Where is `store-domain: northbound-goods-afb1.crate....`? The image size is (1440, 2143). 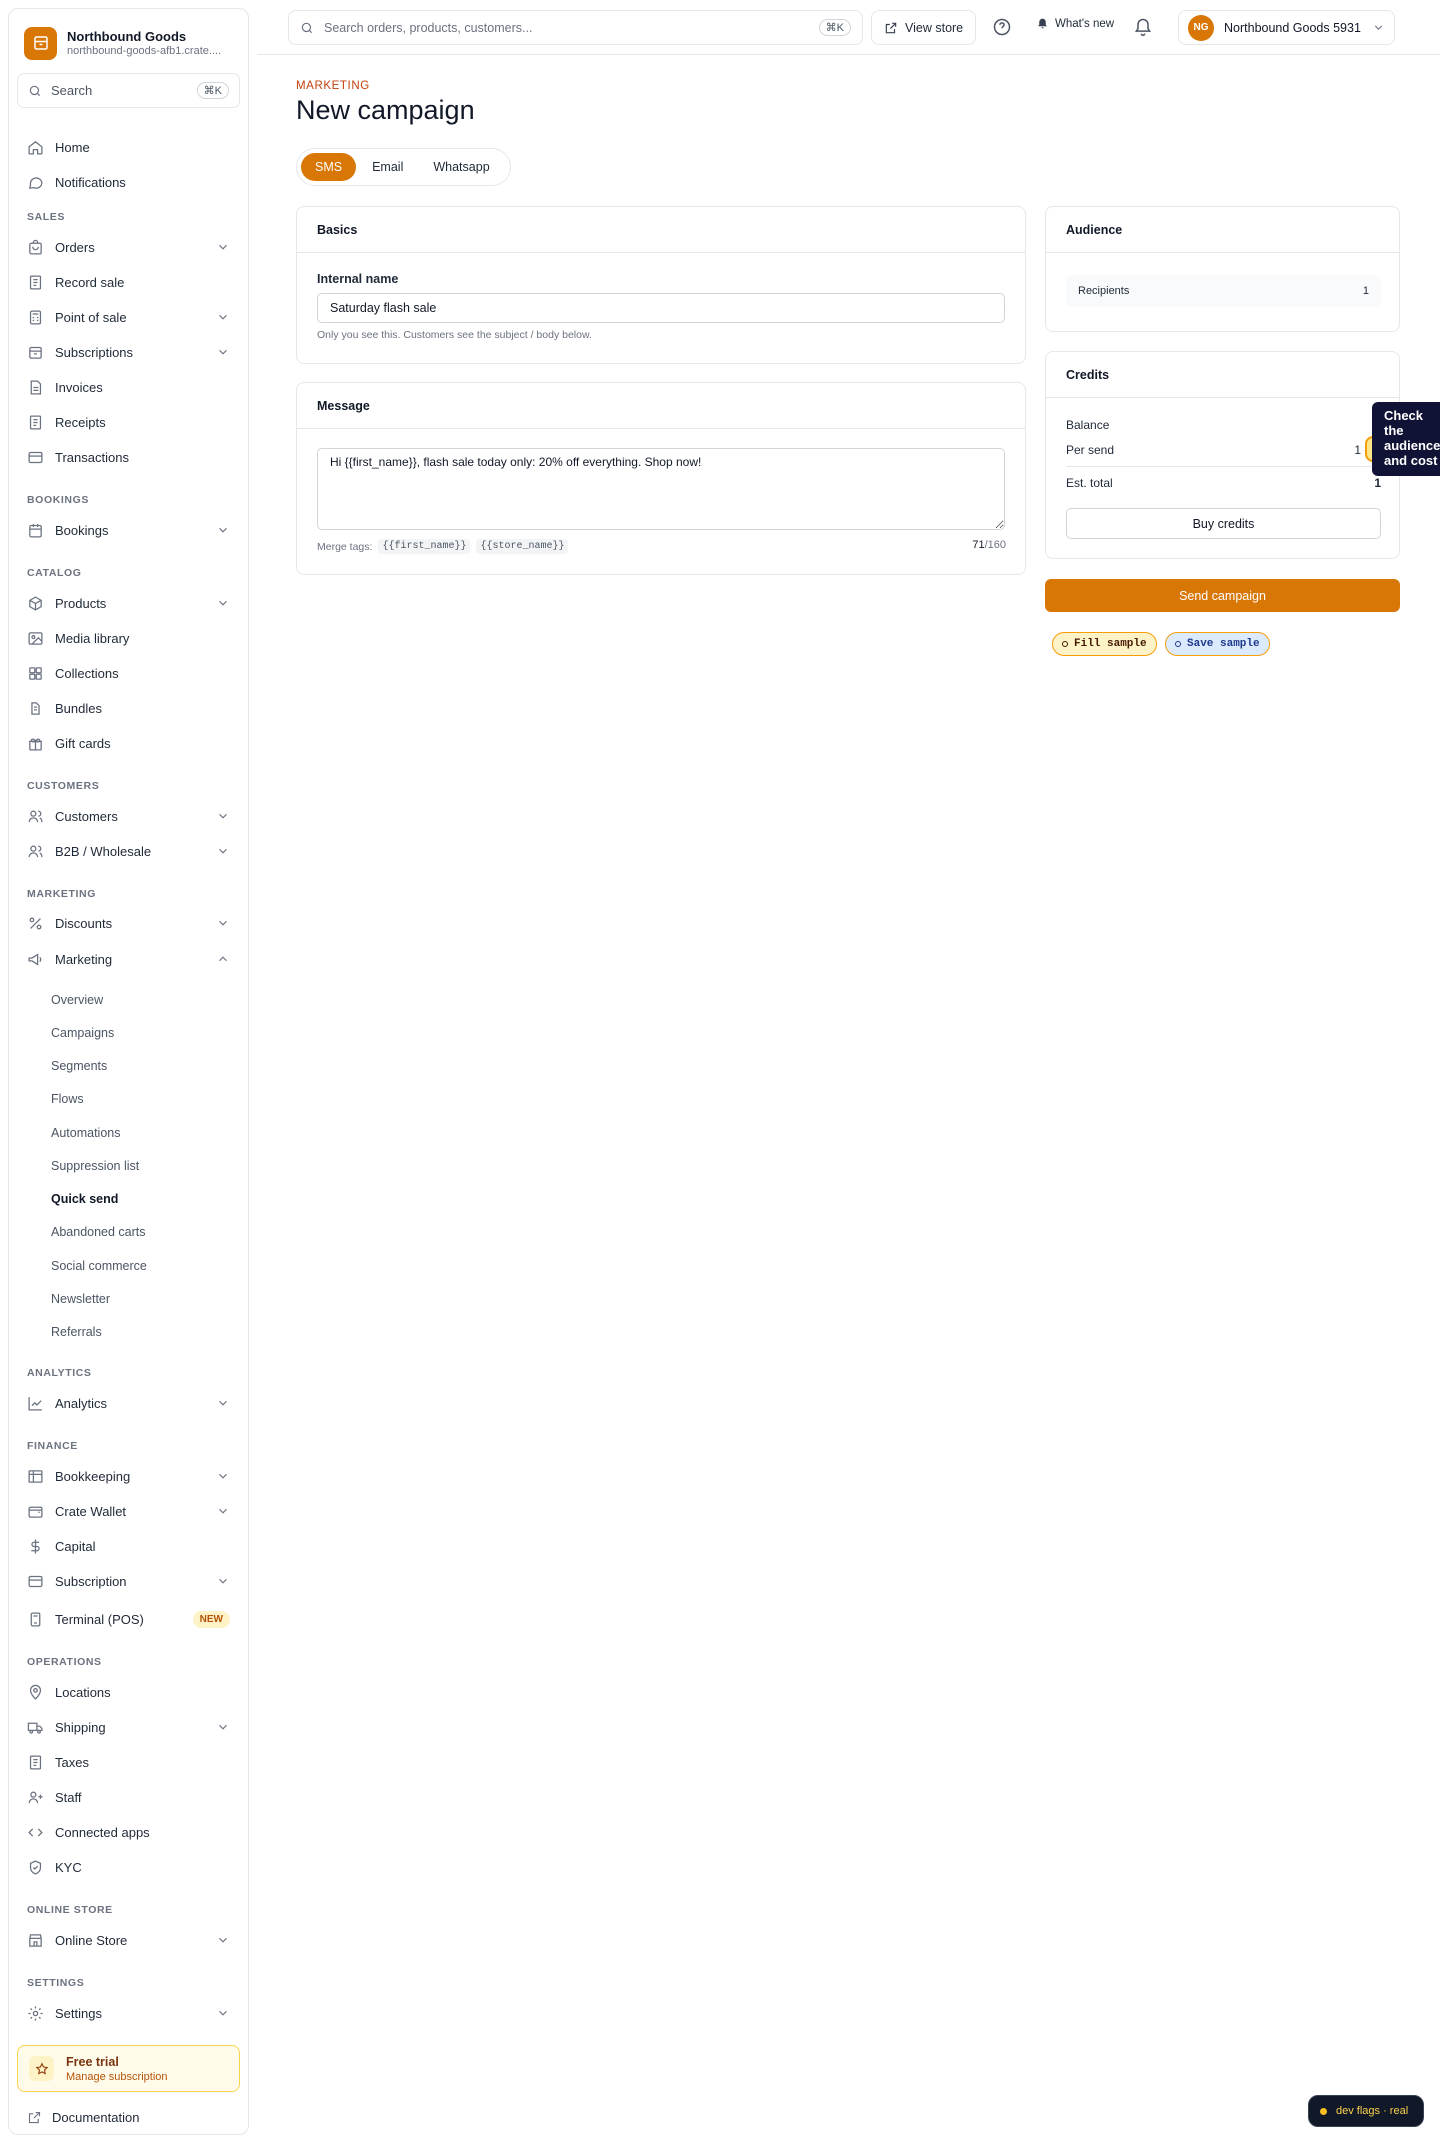
store-domain: northbound-goods-afb1.crate.... is located at coordinates (144, 51).